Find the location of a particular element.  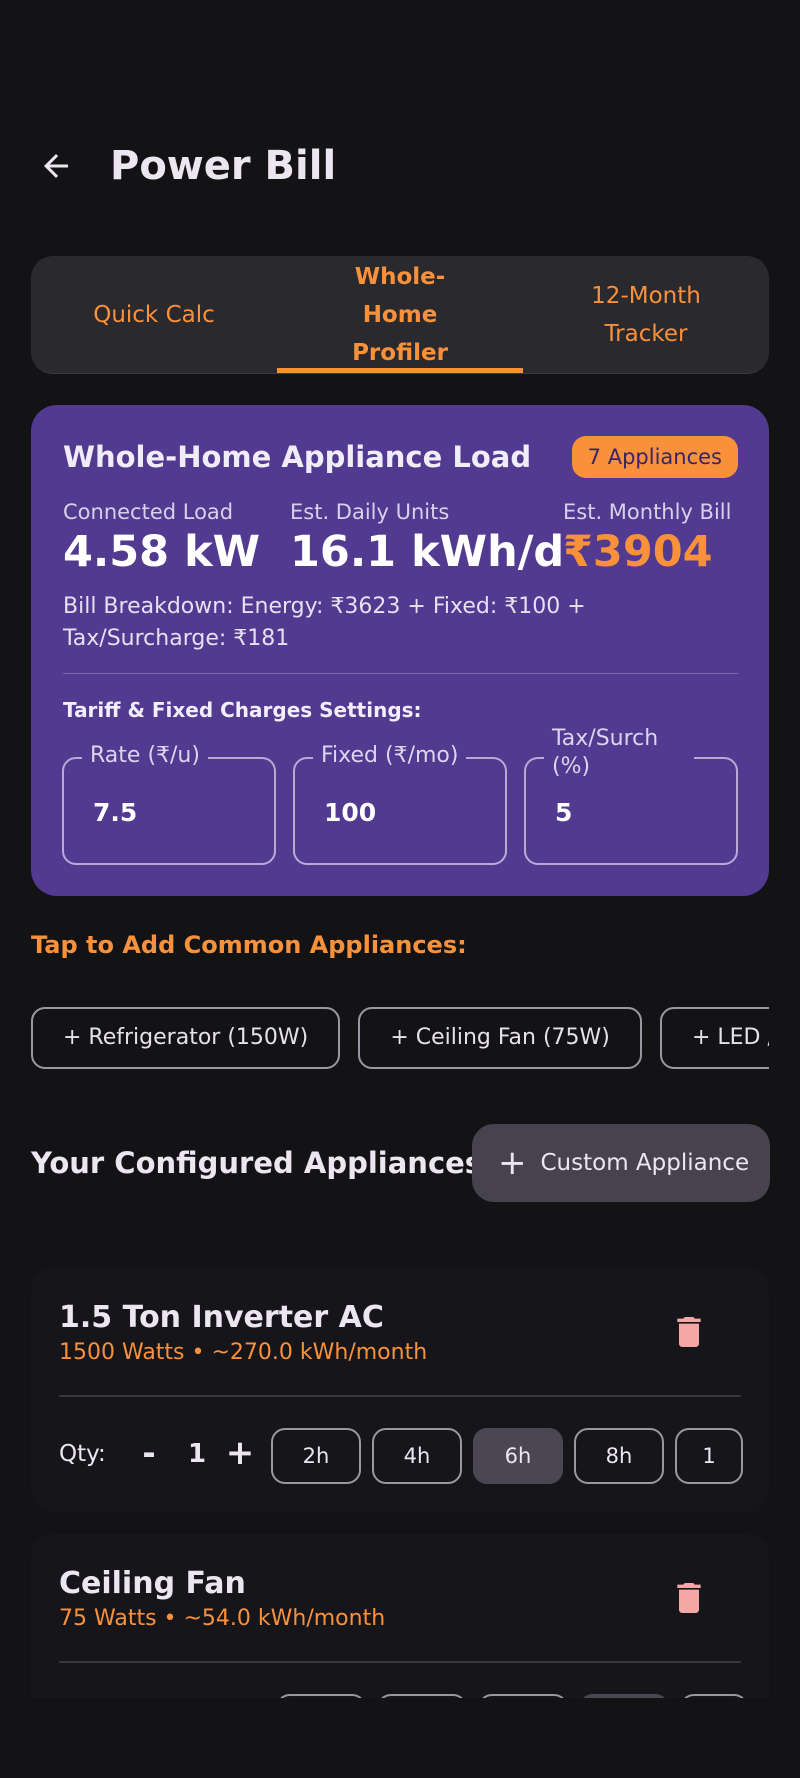

stat-value: ₹3904 is located at coordinates (638, 552).